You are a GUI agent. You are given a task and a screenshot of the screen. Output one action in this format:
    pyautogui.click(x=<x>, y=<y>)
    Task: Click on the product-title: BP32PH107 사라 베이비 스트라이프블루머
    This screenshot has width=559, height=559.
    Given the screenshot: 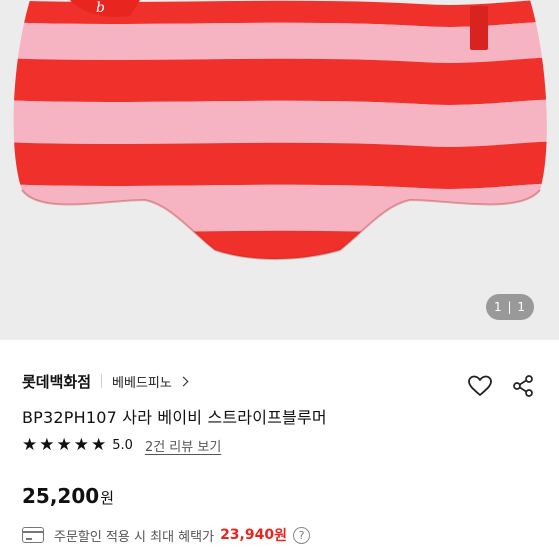 What is the action you would take?
    pyautogui.click(x=174, y=417)
    